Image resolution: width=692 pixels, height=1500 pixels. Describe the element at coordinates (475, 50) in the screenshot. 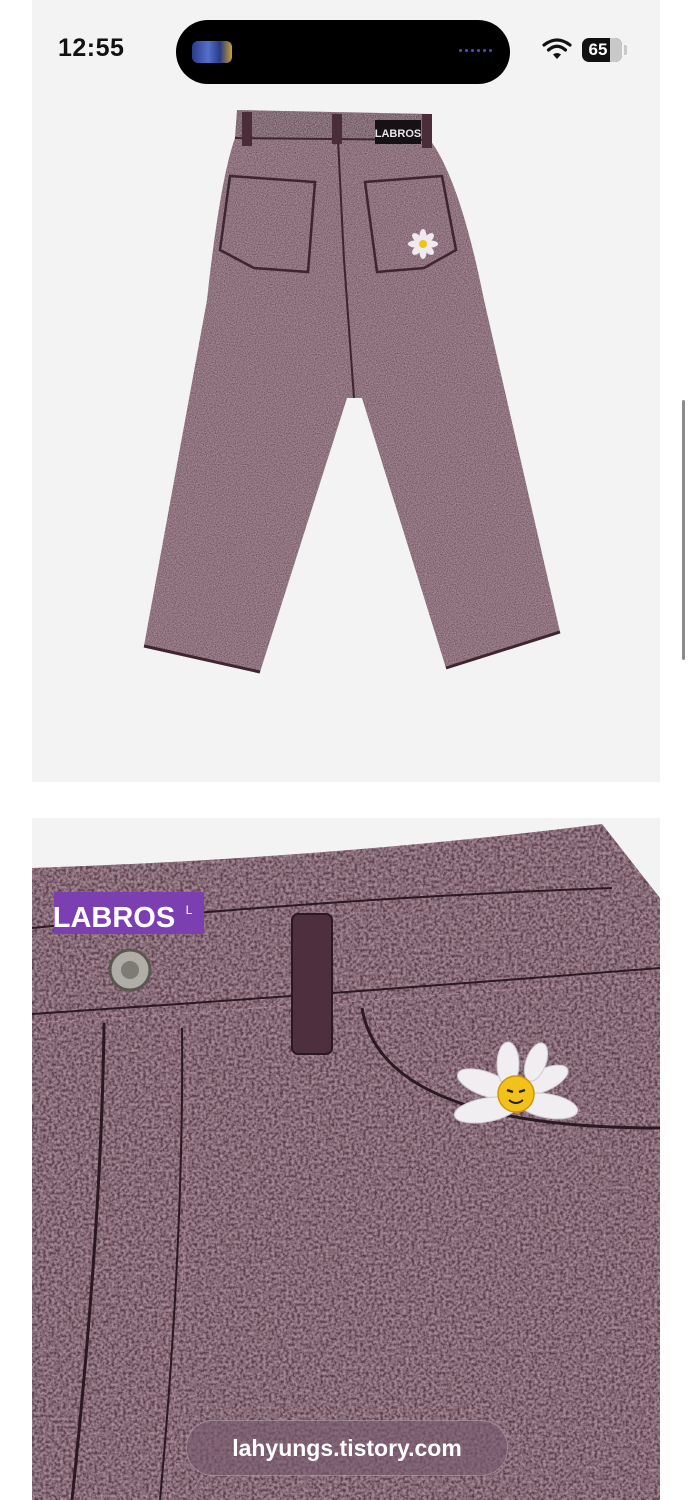

I see `audio-waveform-icon` at that location.